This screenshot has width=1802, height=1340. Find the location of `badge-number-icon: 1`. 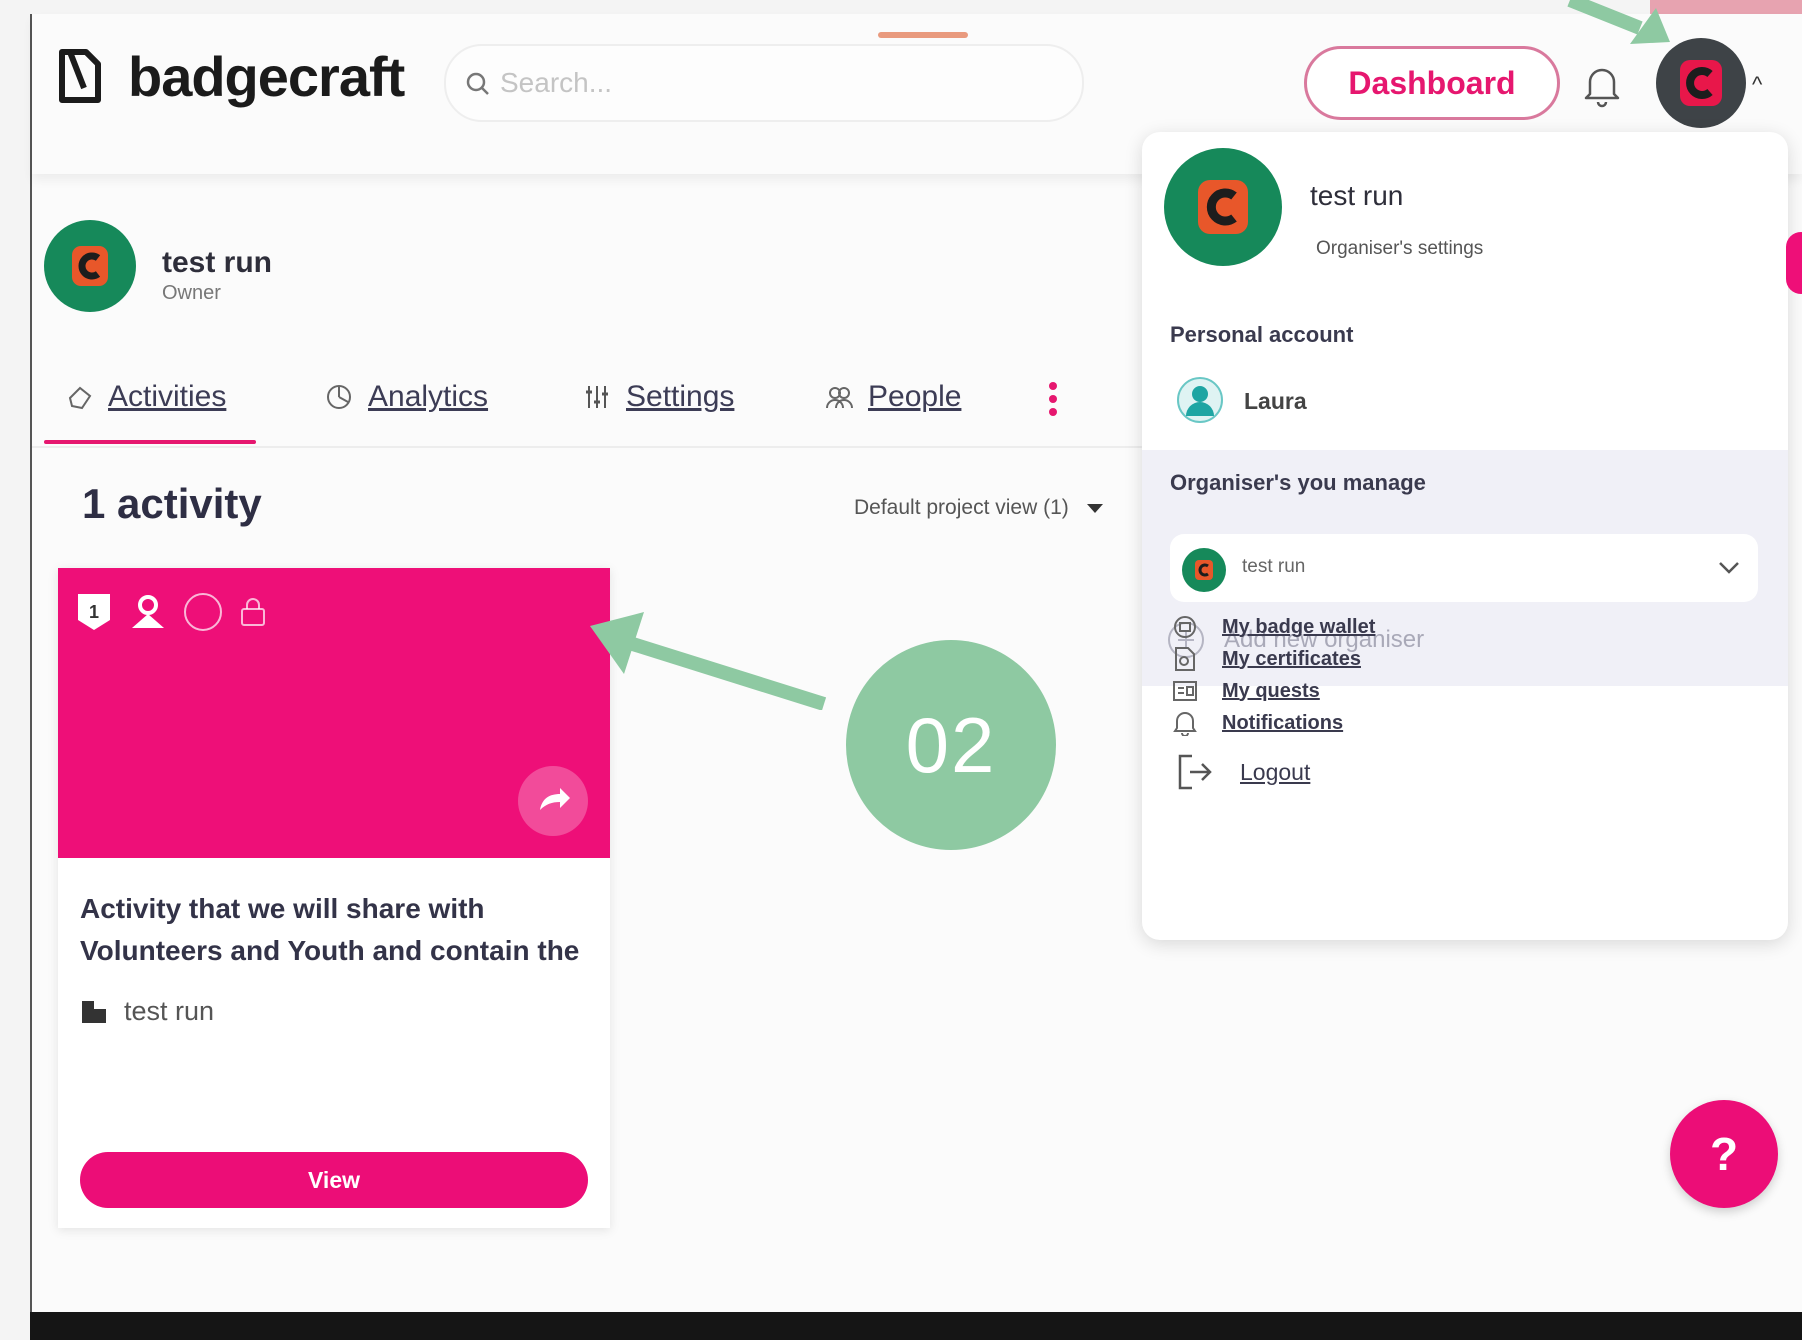

badge-number-icon: 1 is located at coordinates (94, 612).